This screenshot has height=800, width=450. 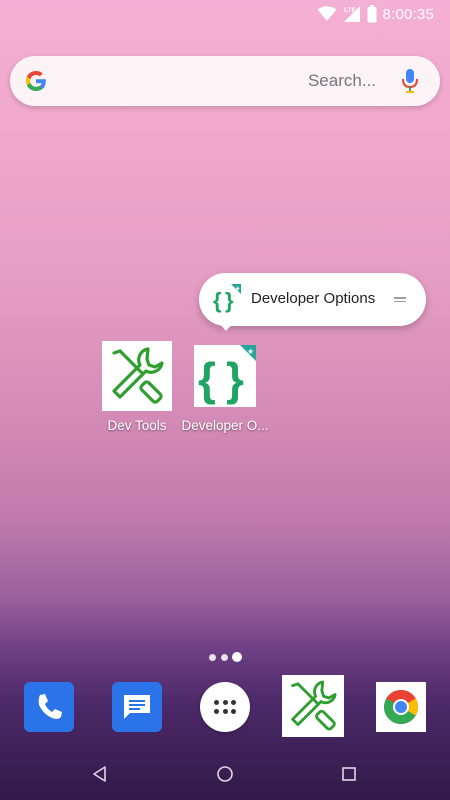 I want to click on phone-app-icon, so click(x=49, y=707).